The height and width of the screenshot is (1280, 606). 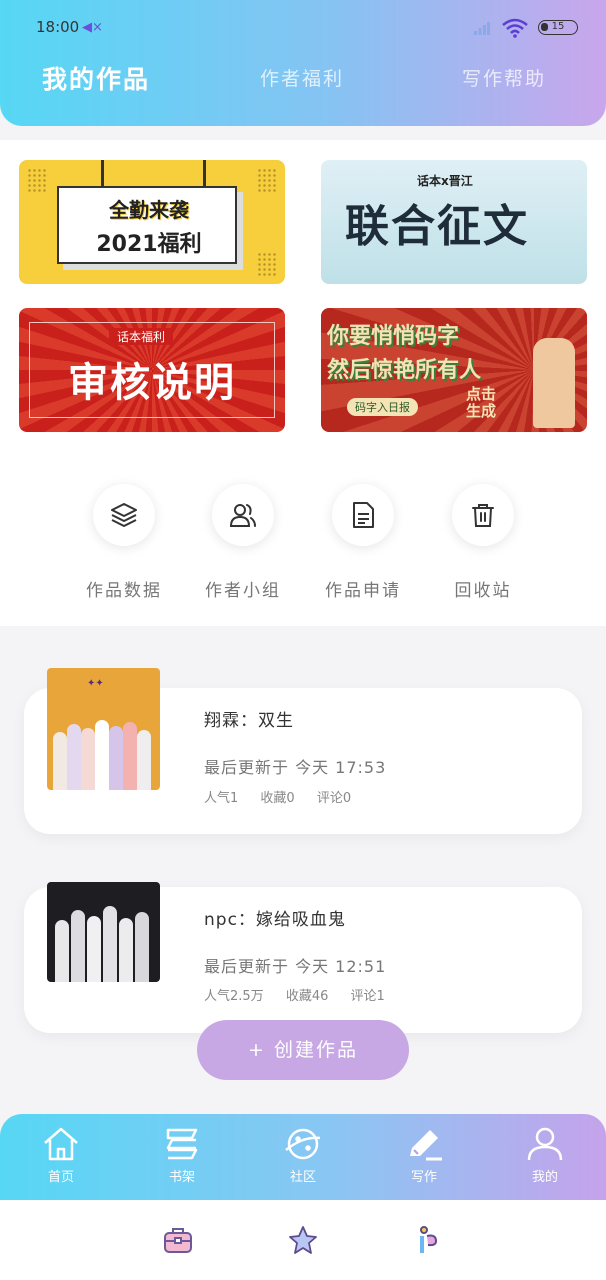 I want to click on nav-label: 写作, so click(x=423, y=1177).